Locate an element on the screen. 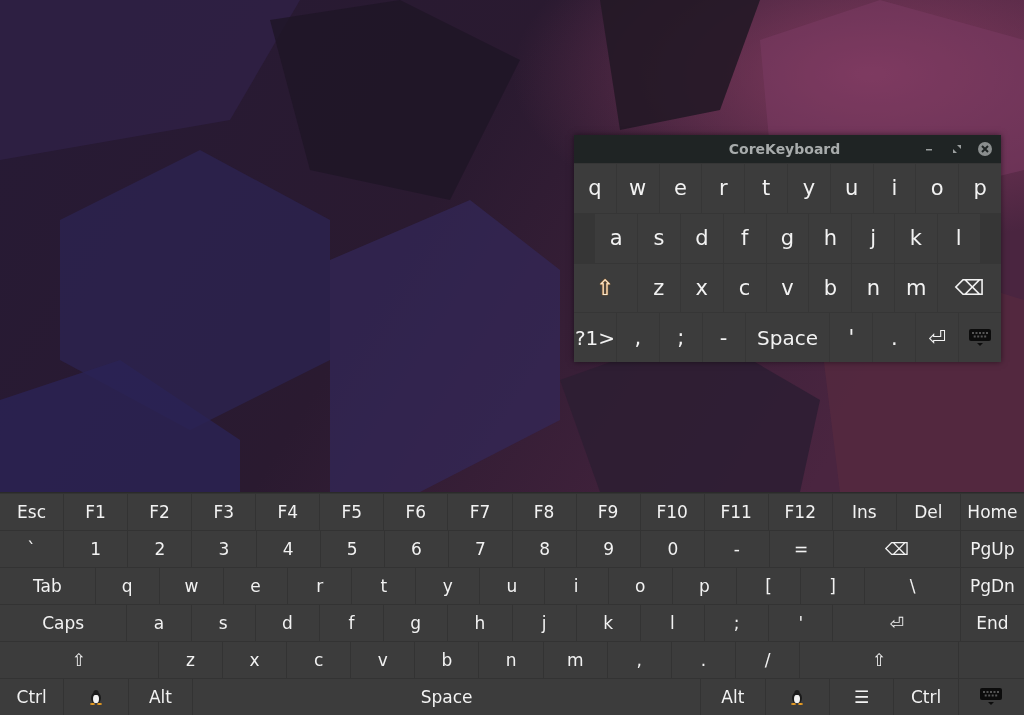 This screenshot has height=715, width=1024. key: F12 is located at coordinates (800, 512).